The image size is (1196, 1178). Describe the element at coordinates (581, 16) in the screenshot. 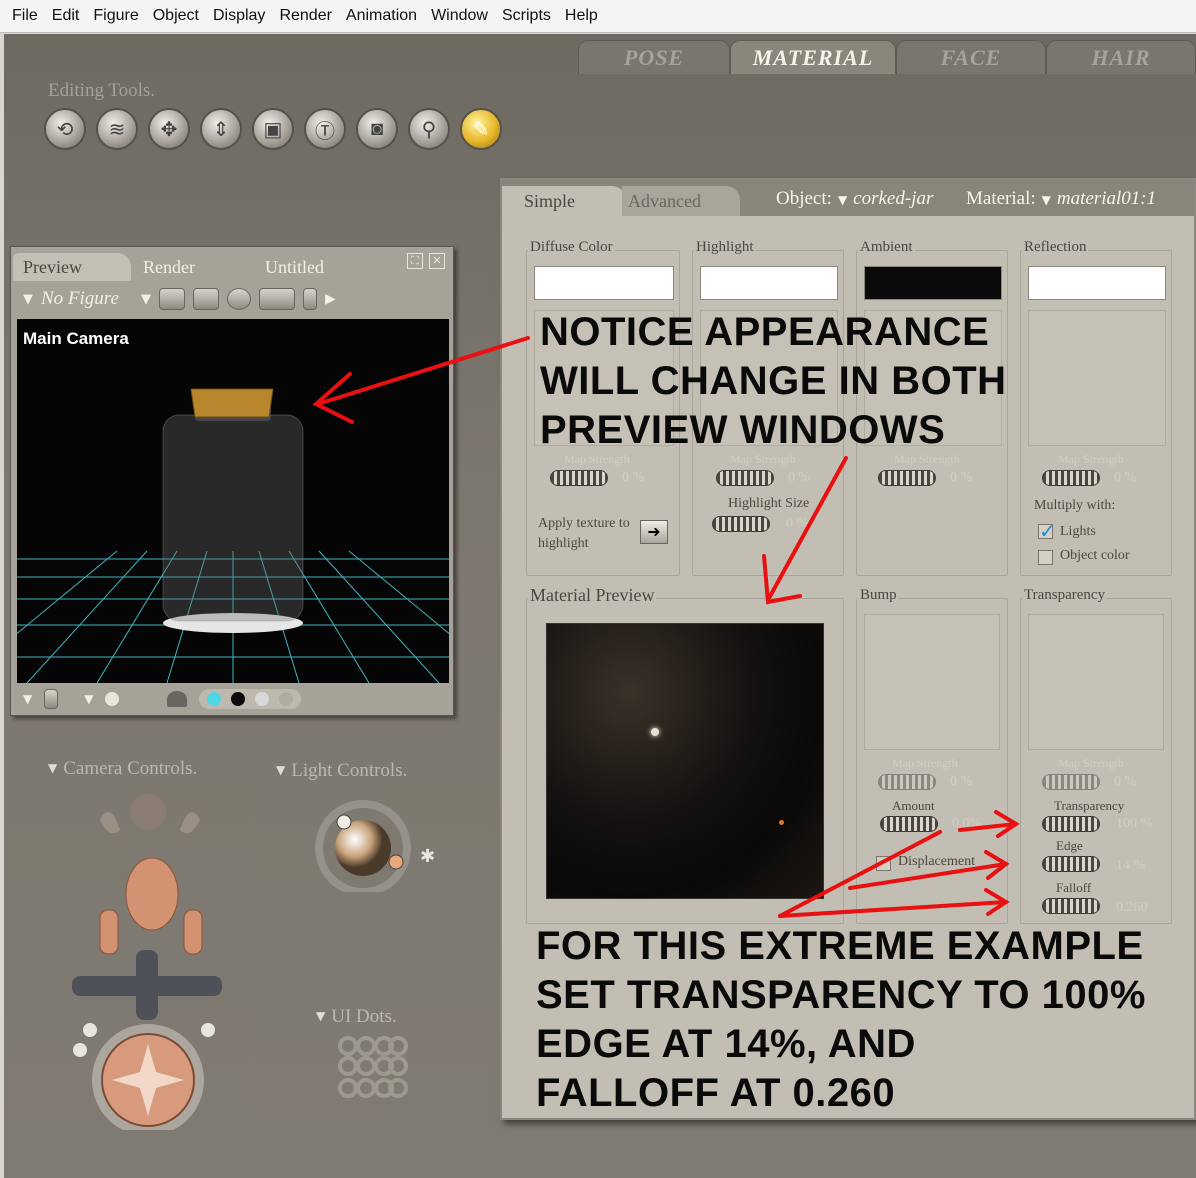

I see `menu-help: Help` at that location.